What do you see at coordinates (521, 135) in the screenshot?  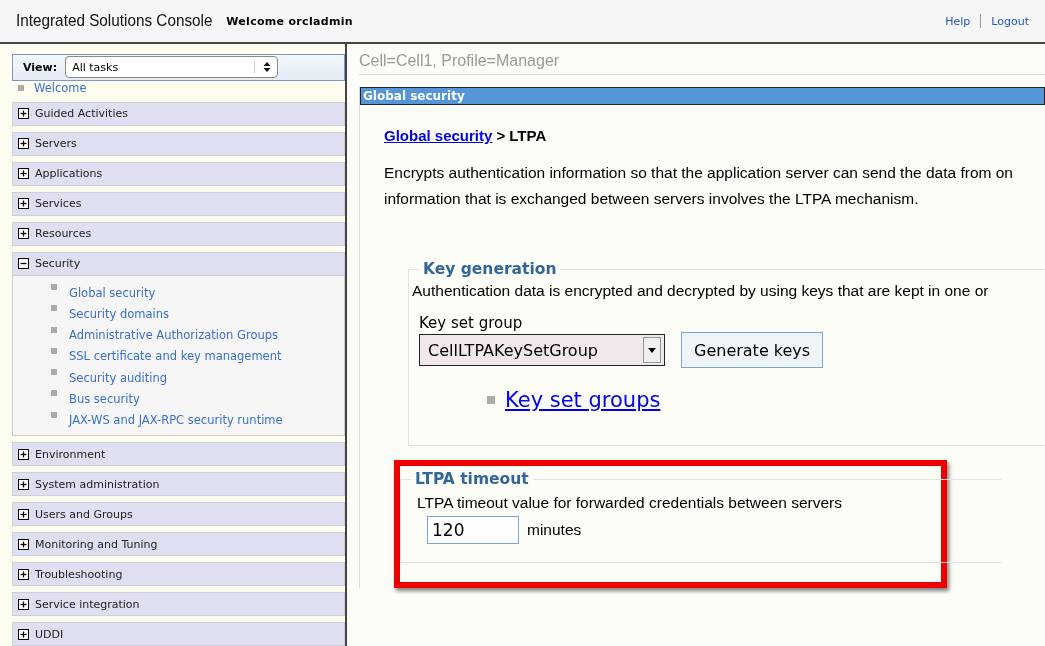 I see `breadcrumb-current: > LTPA` at bounding box center [521, 135].